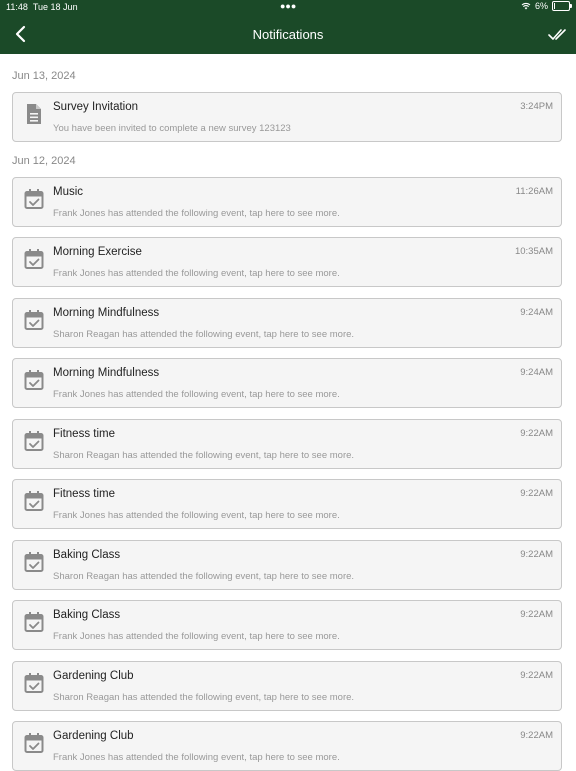 The height and width of the screenshot is (771, 576). Describe the element at coordinates (44, 76) in the screenshot. I see `date-header: Jun 13, 2024` at that location.